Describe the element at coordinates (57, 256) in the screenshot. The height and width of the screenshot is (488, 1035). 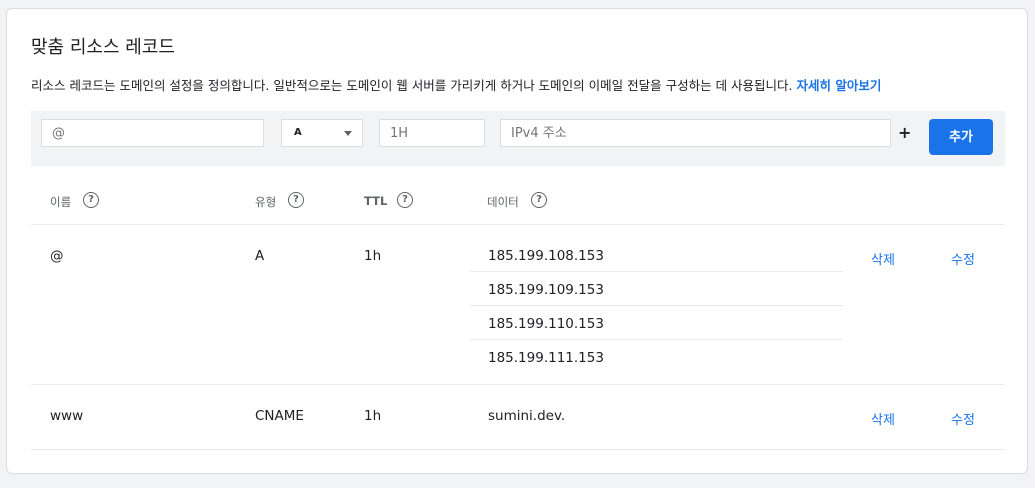
I see `record-name: @` at that location.